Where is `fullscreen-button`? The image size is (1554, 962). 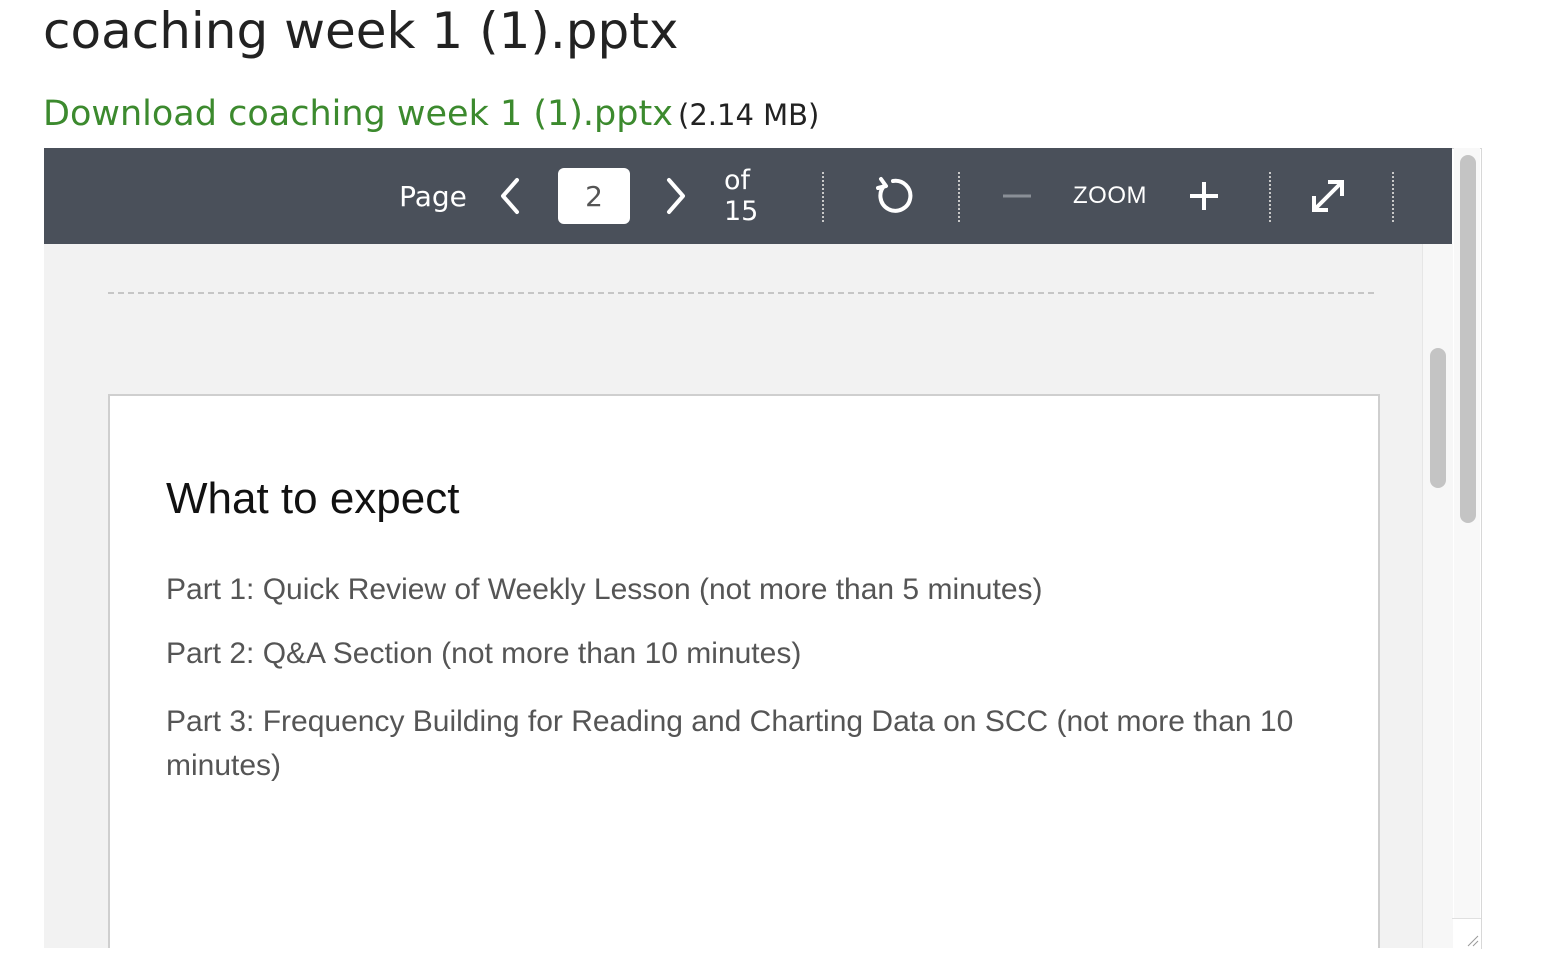
fullscreen-button is located at coordinates (1328, 196).